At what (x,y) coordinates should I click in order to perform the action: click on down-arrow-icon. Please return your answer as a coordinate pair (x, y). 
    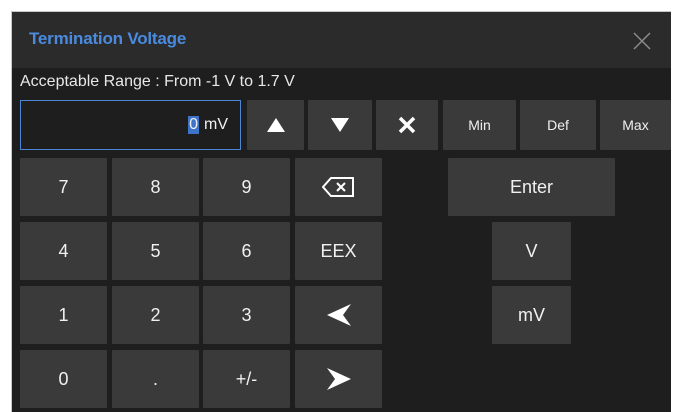
    Looking at the image, I should click on (340, 125).